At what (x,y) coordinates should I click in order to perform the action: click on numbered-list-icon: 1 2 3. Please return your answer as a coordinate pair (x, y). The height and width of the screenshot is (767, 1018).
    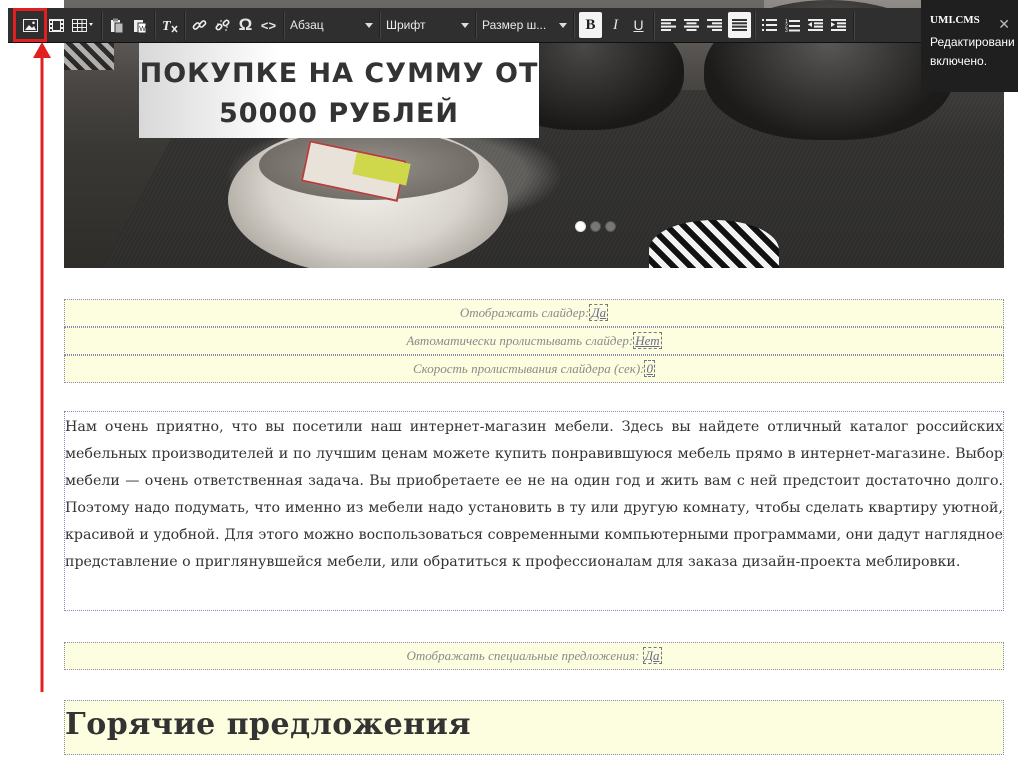
    Looking at the image, I should click on (792, 25).